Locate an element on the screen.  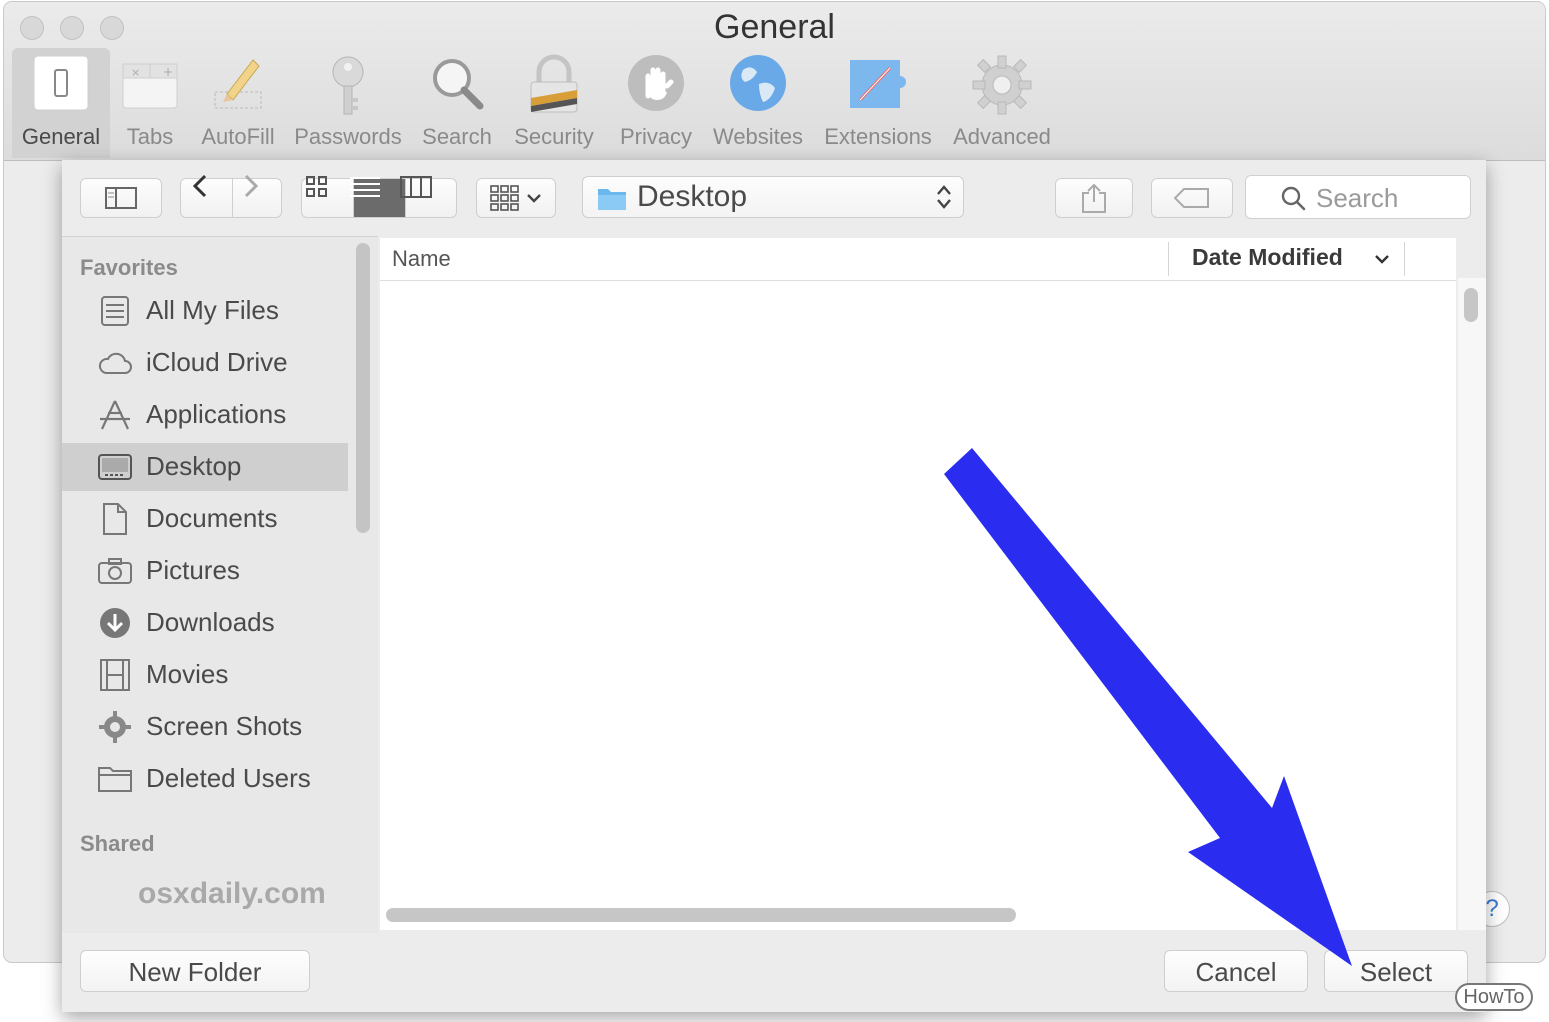
howto-badge: HowTo is located at coordinates (1494, 997).